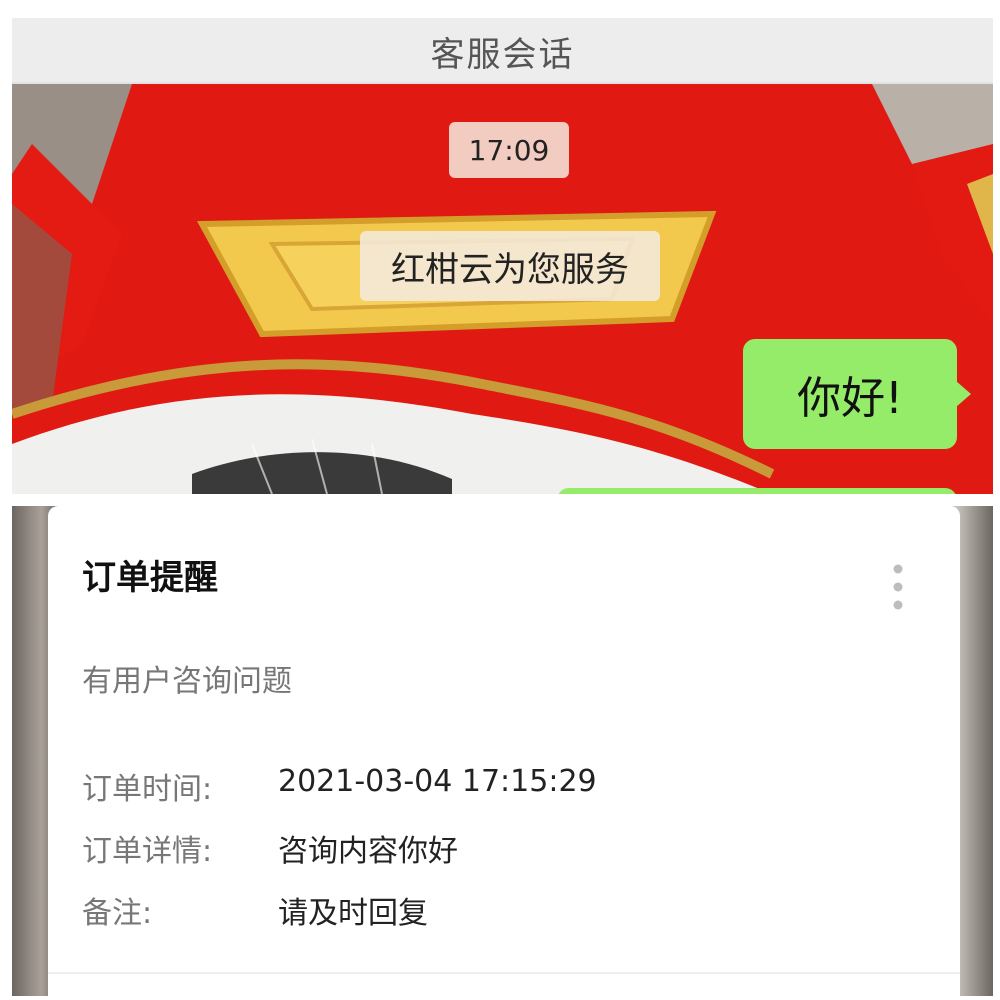 The width and height of the screenshot is (1000, 1000). What do you see at coordinates (150, 578) in the screenshot?
I see `card-title: 订单提醒` at bounding box center [150, 578].